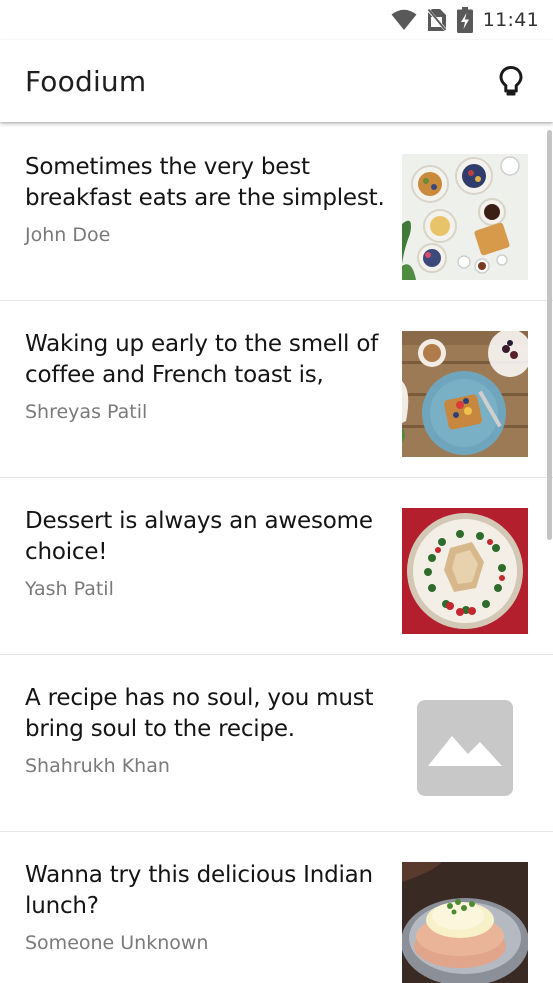 This screenshot has height=983, width=553. What do you see at coordinates (549, 335) in the screenshot?
I see `scrollbar` at bounding box center [549, 335].